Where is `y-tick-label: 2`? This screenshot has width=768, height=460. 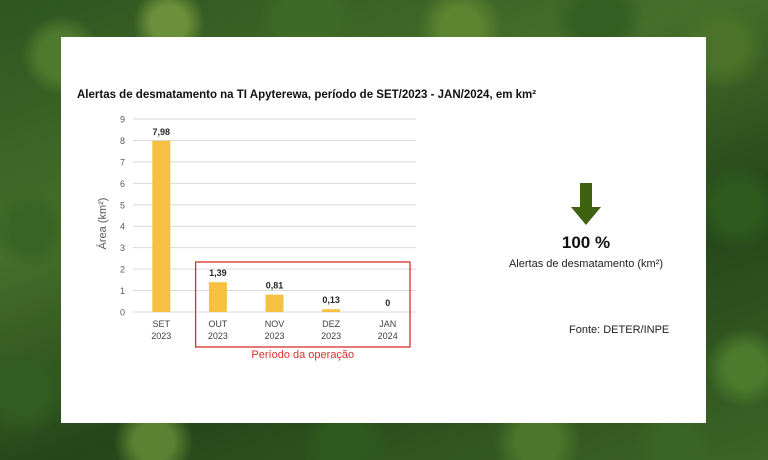 y-tick-label: 2 is located at coordinates (122, 270).